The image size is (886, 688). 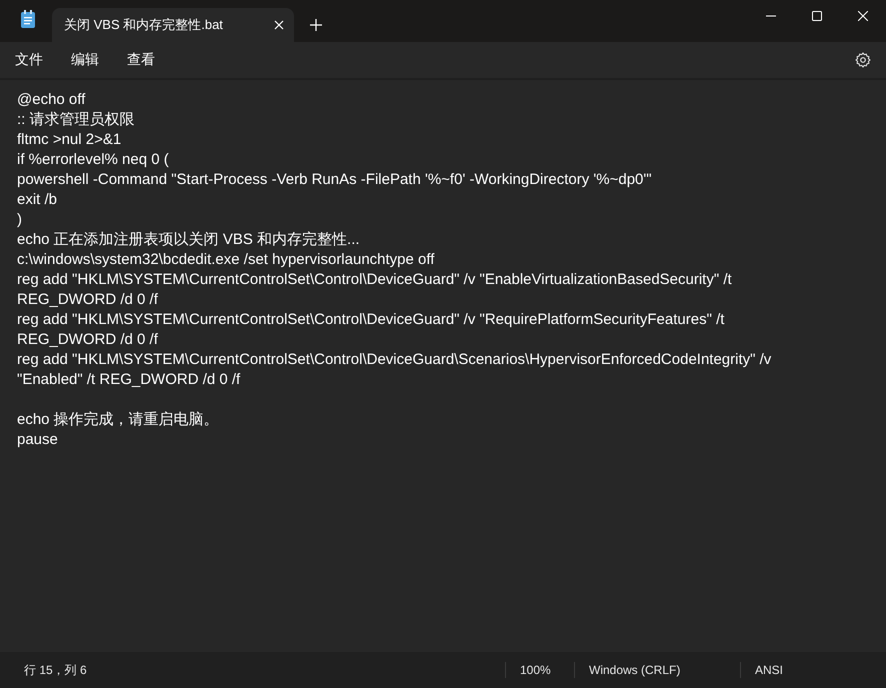 What do you see at coordinates (118, 420) in the screenshot?
I see `code-line: echo 操作完成，请重启电脑。` at bounding box center [118, 420].